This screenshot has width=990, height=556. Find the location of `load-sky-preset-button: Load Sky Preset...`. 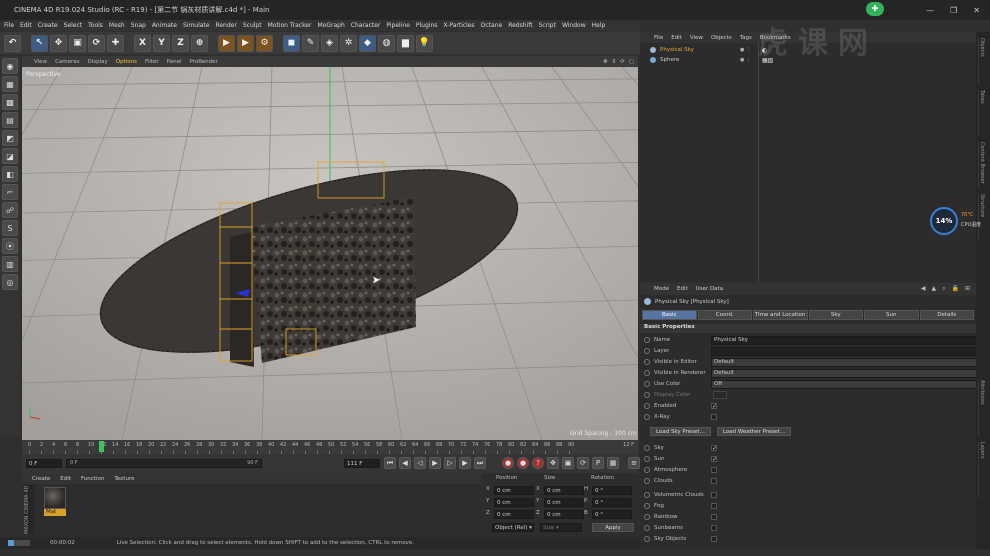

load-sky-preset-button: Load Sky Preset... is located at coordinates (680, 431).